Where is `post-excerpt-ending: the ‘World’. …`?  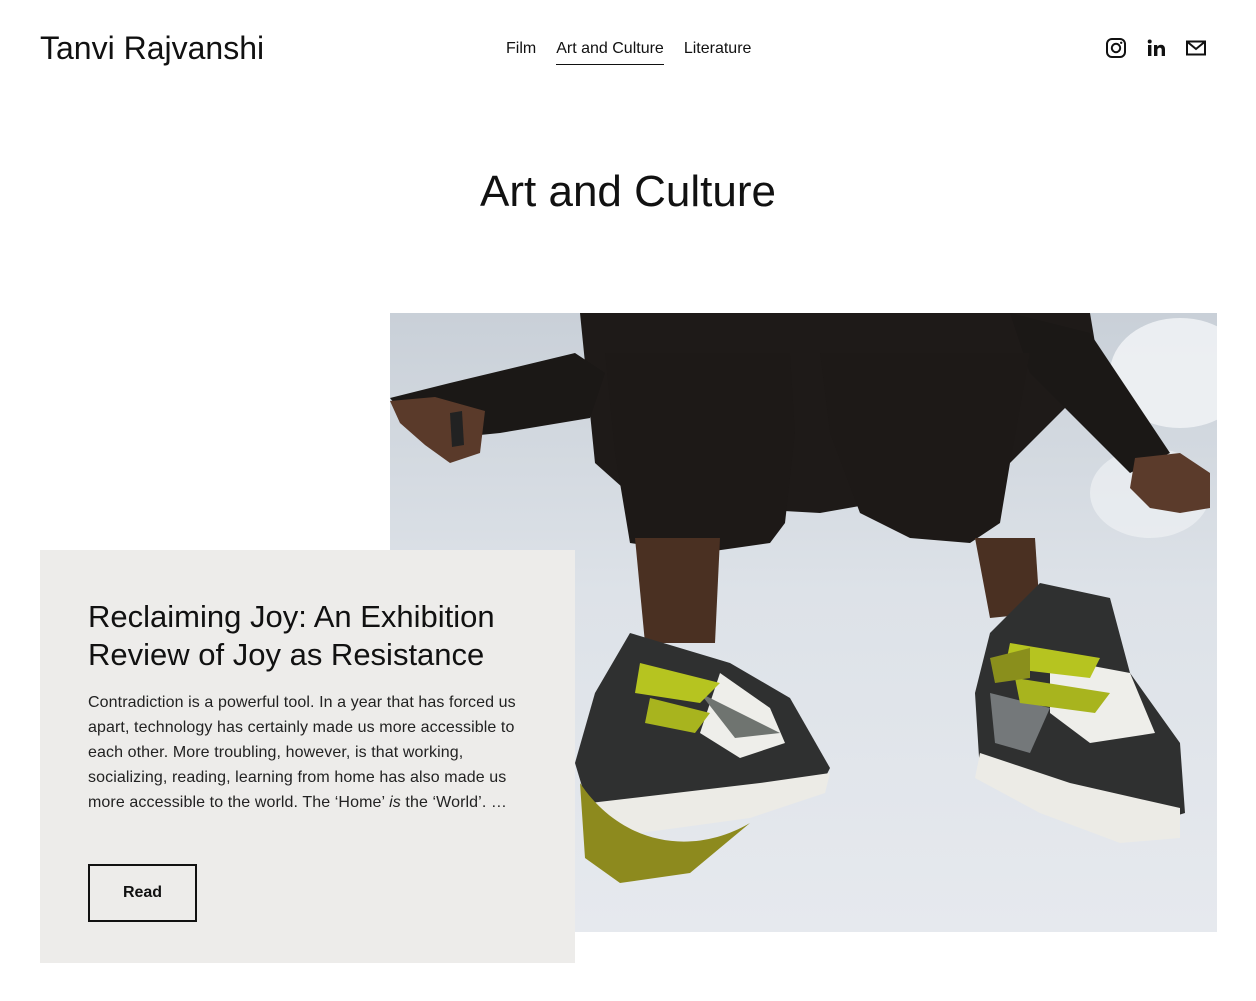
post-excerpt-ending: the ‘World’. … is located at coordinates (454, 802).